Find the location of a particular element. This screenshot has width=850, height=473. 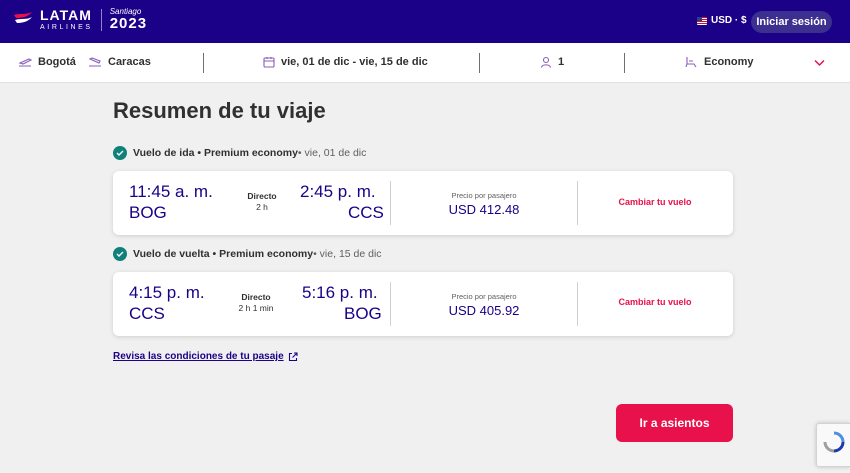

latam-logo: LATAM AIRLINES Santiago 2023 is located at coordinates (79, 19).